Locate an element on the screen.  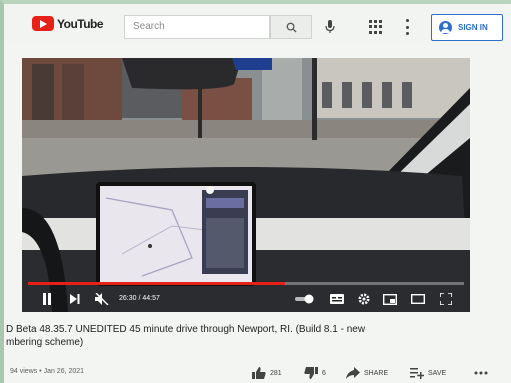
progress-bar is located at coordinates (246, 283).